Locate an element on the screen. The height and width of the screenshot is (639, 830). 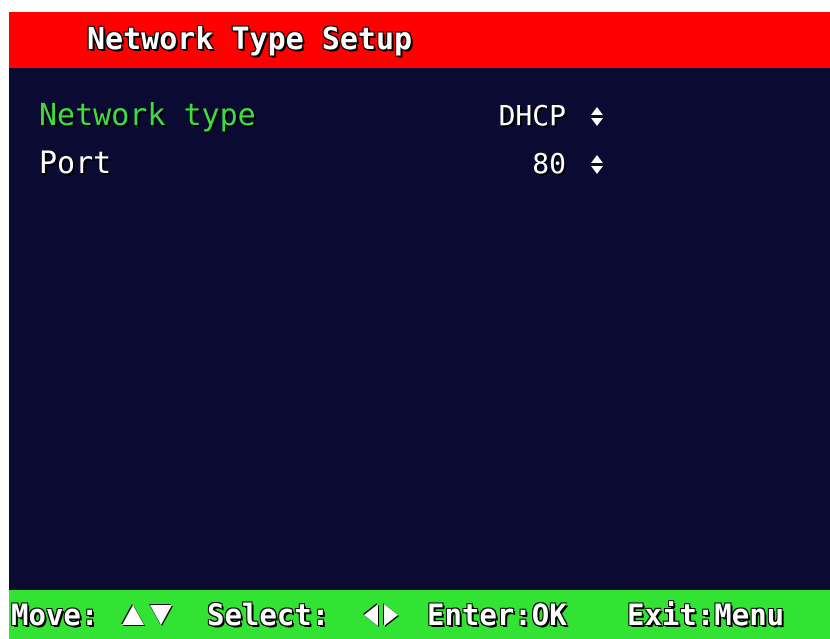
menu-item-label: Port is located at coordinates (75, 163).